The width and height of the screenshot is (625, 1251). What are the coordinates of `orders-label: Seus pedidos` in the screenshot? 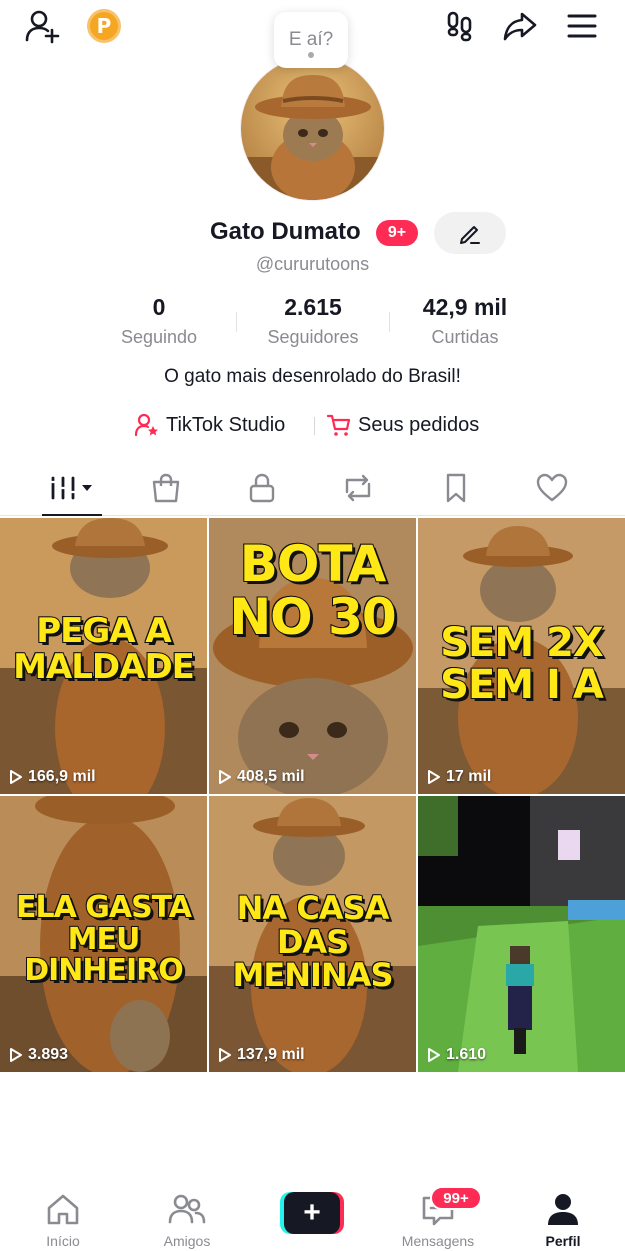 It's located at (419, 424).